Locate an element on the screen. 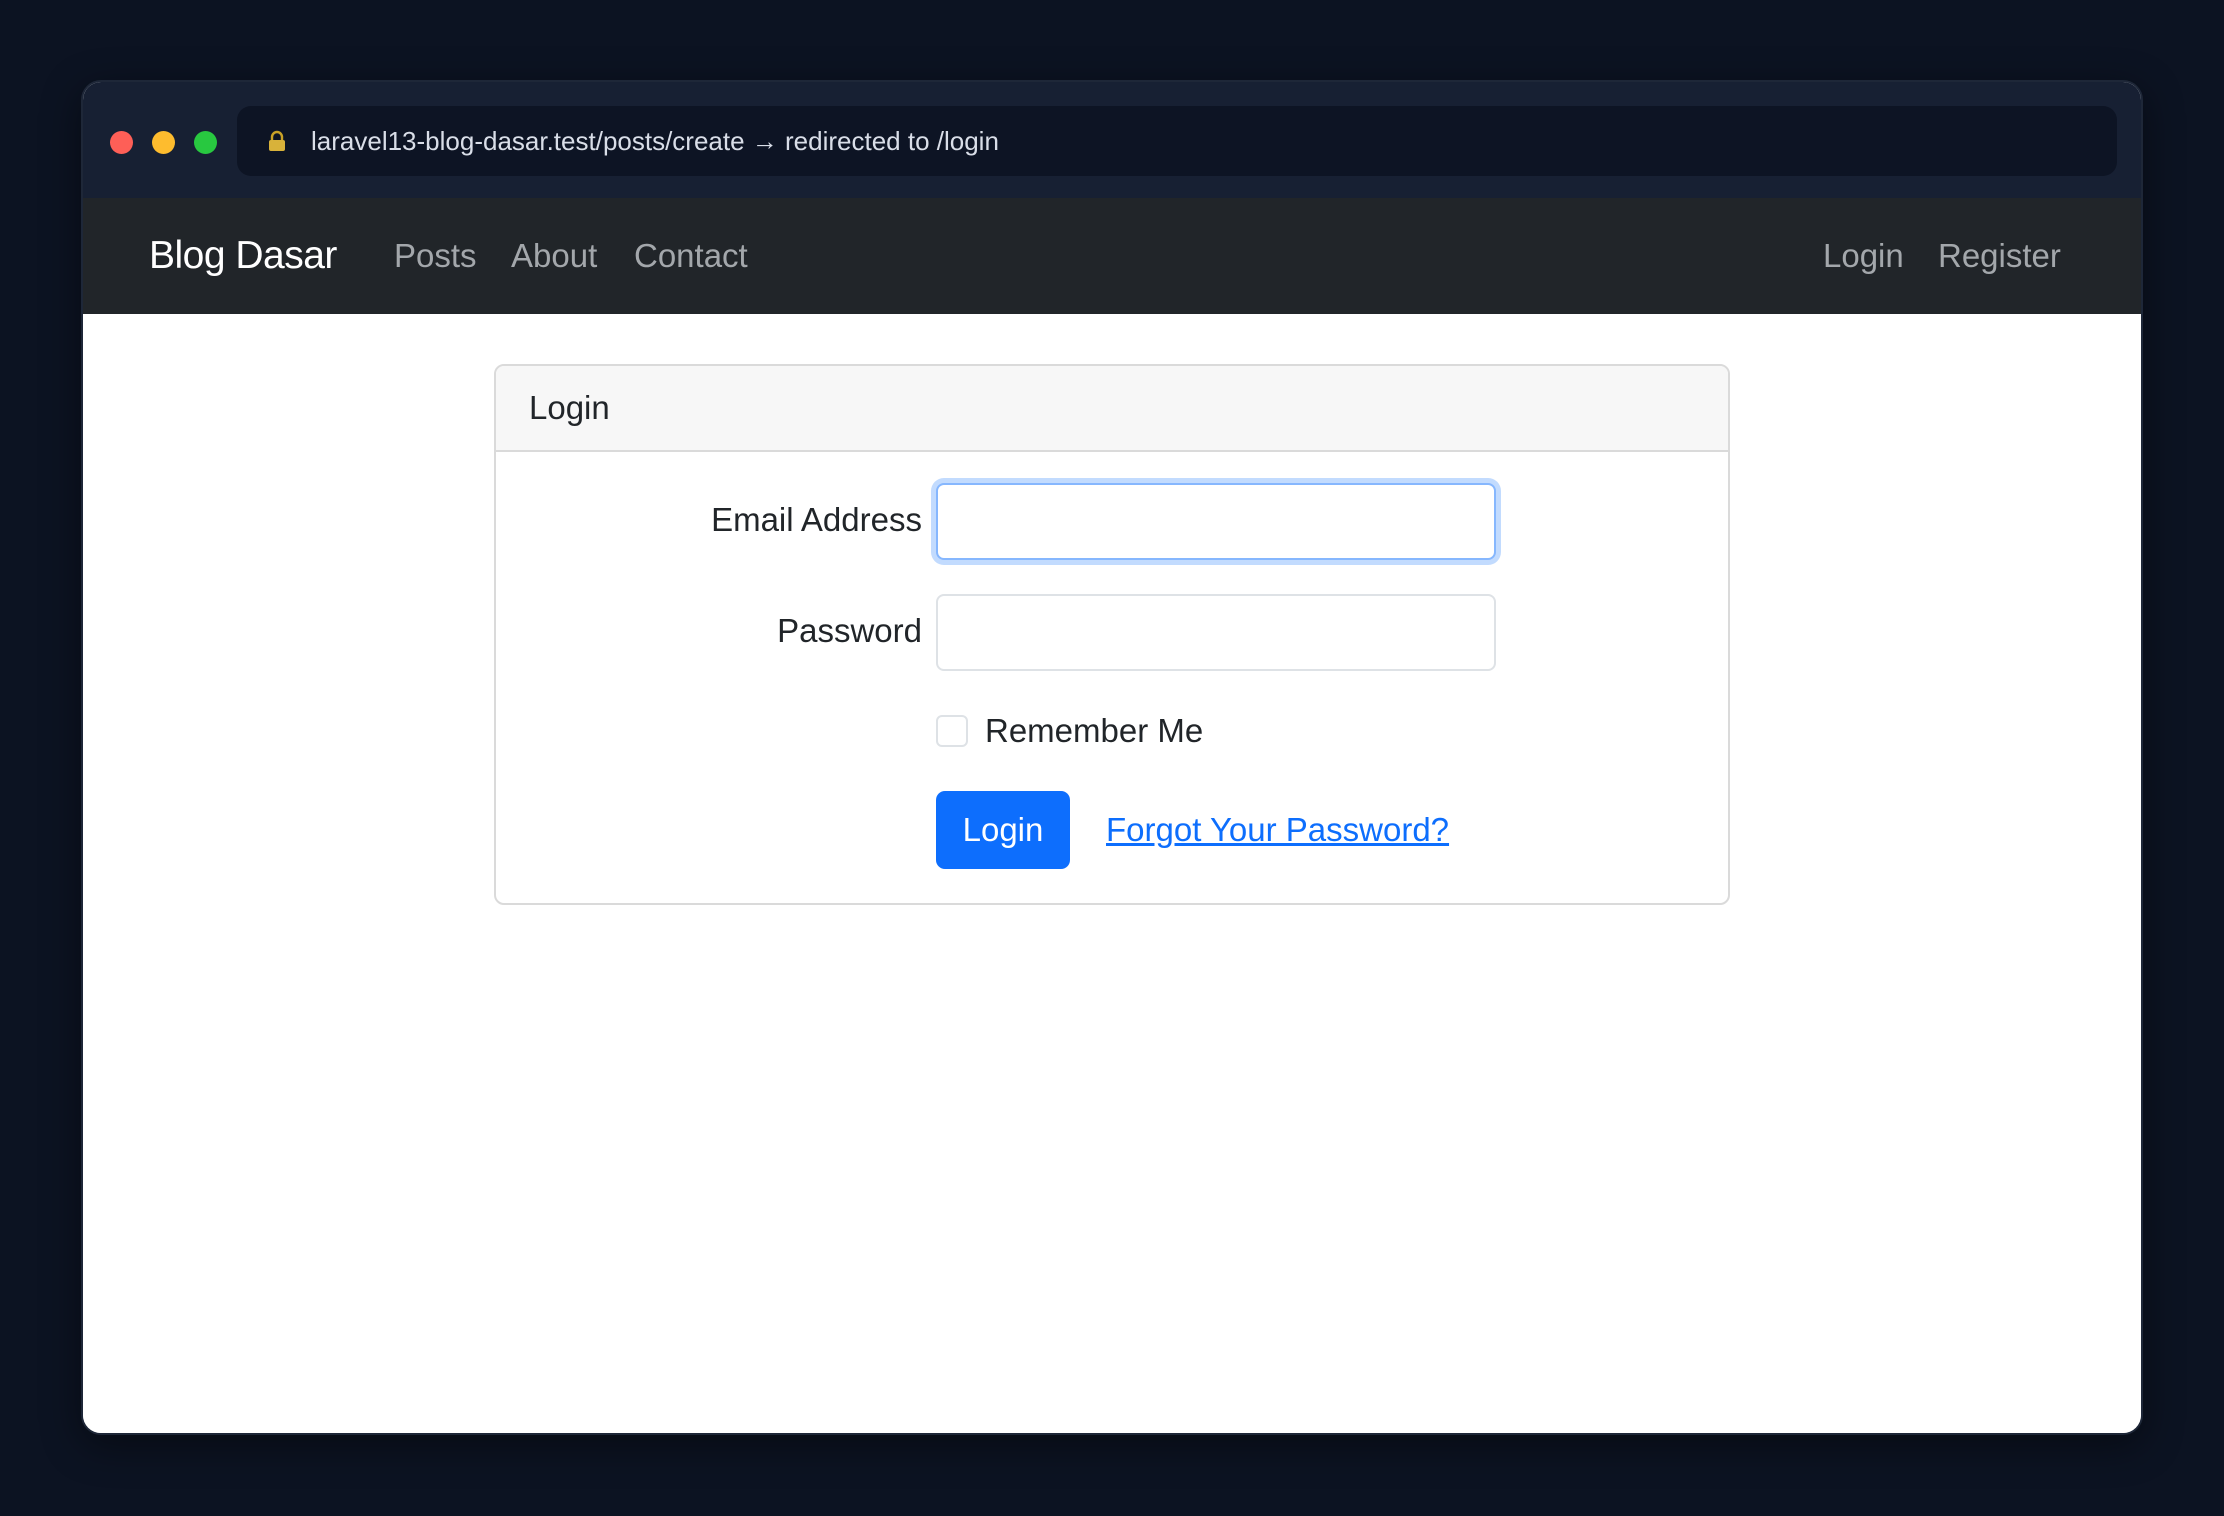 The width and height of the screenshot is (2224, 1516). remember-me-checkbox is located at coordinates (952, 731).